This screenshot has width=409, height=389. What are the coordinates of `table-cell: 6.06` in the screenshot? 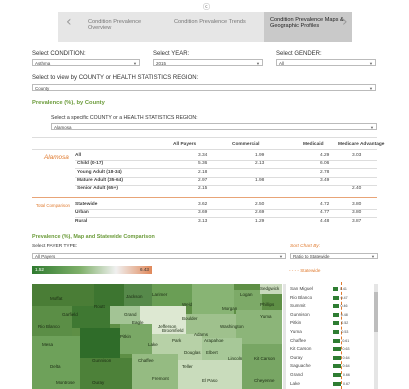 It's located at (325, 164).